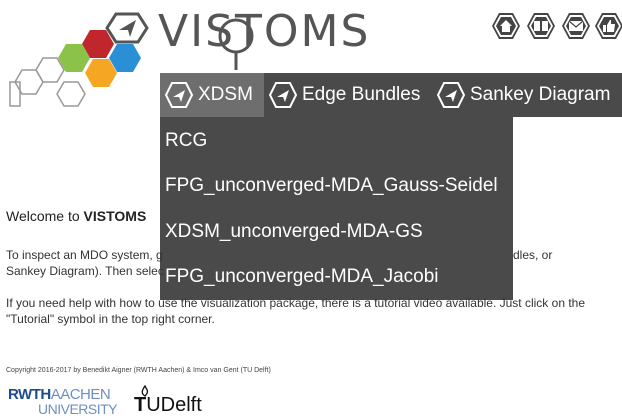 This screenshot has height=419, width=622. I want to click on welcome-app-name: VISTOMS, so click(115, 216).